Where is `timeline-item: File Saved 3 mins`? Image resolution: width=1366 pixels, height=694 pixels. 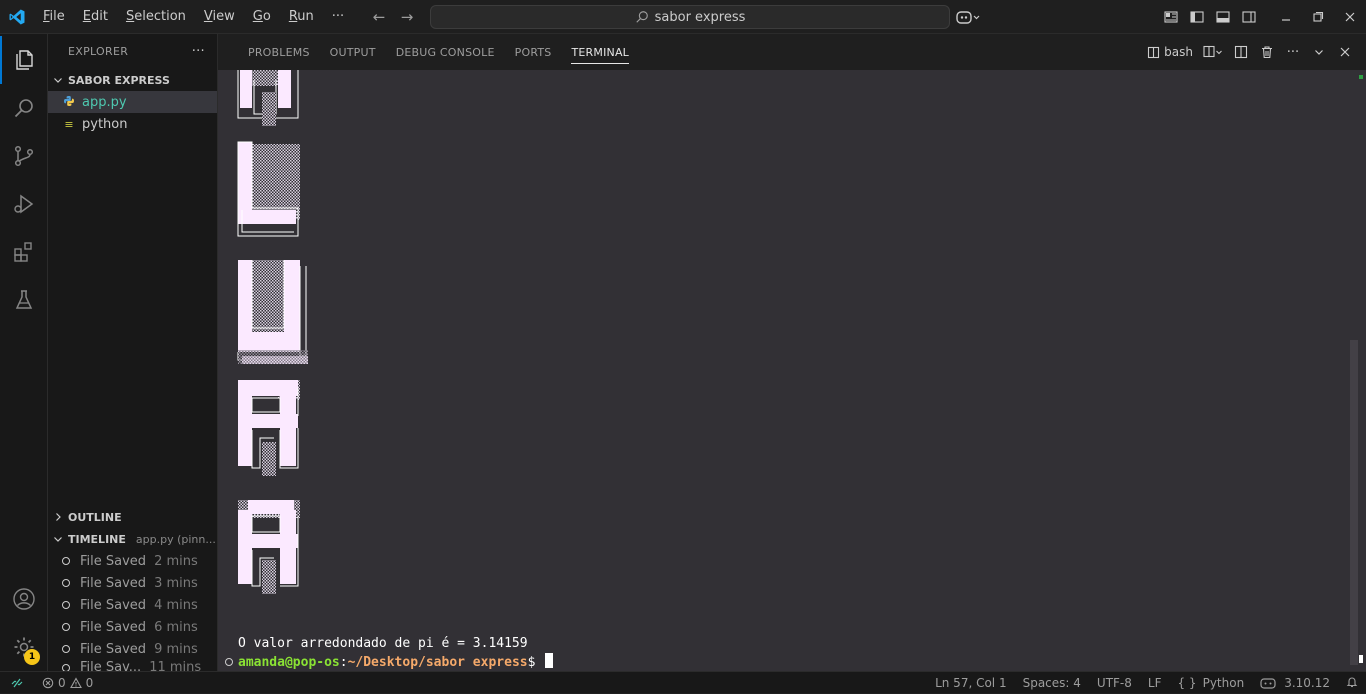 timeline-item: File Saved 3 mins is located at coordinates (133, 583).